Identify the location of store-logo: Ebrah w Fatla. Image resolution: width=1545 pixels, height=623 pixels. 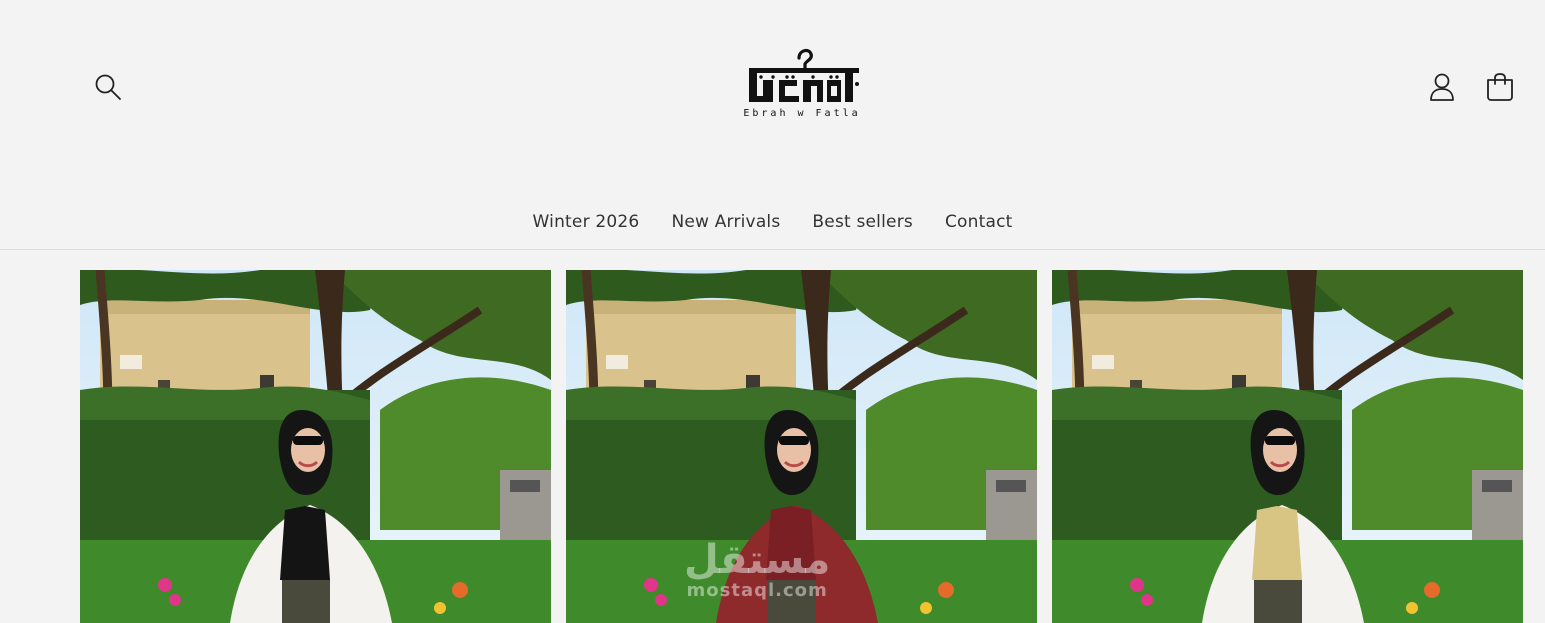
(802, 83).